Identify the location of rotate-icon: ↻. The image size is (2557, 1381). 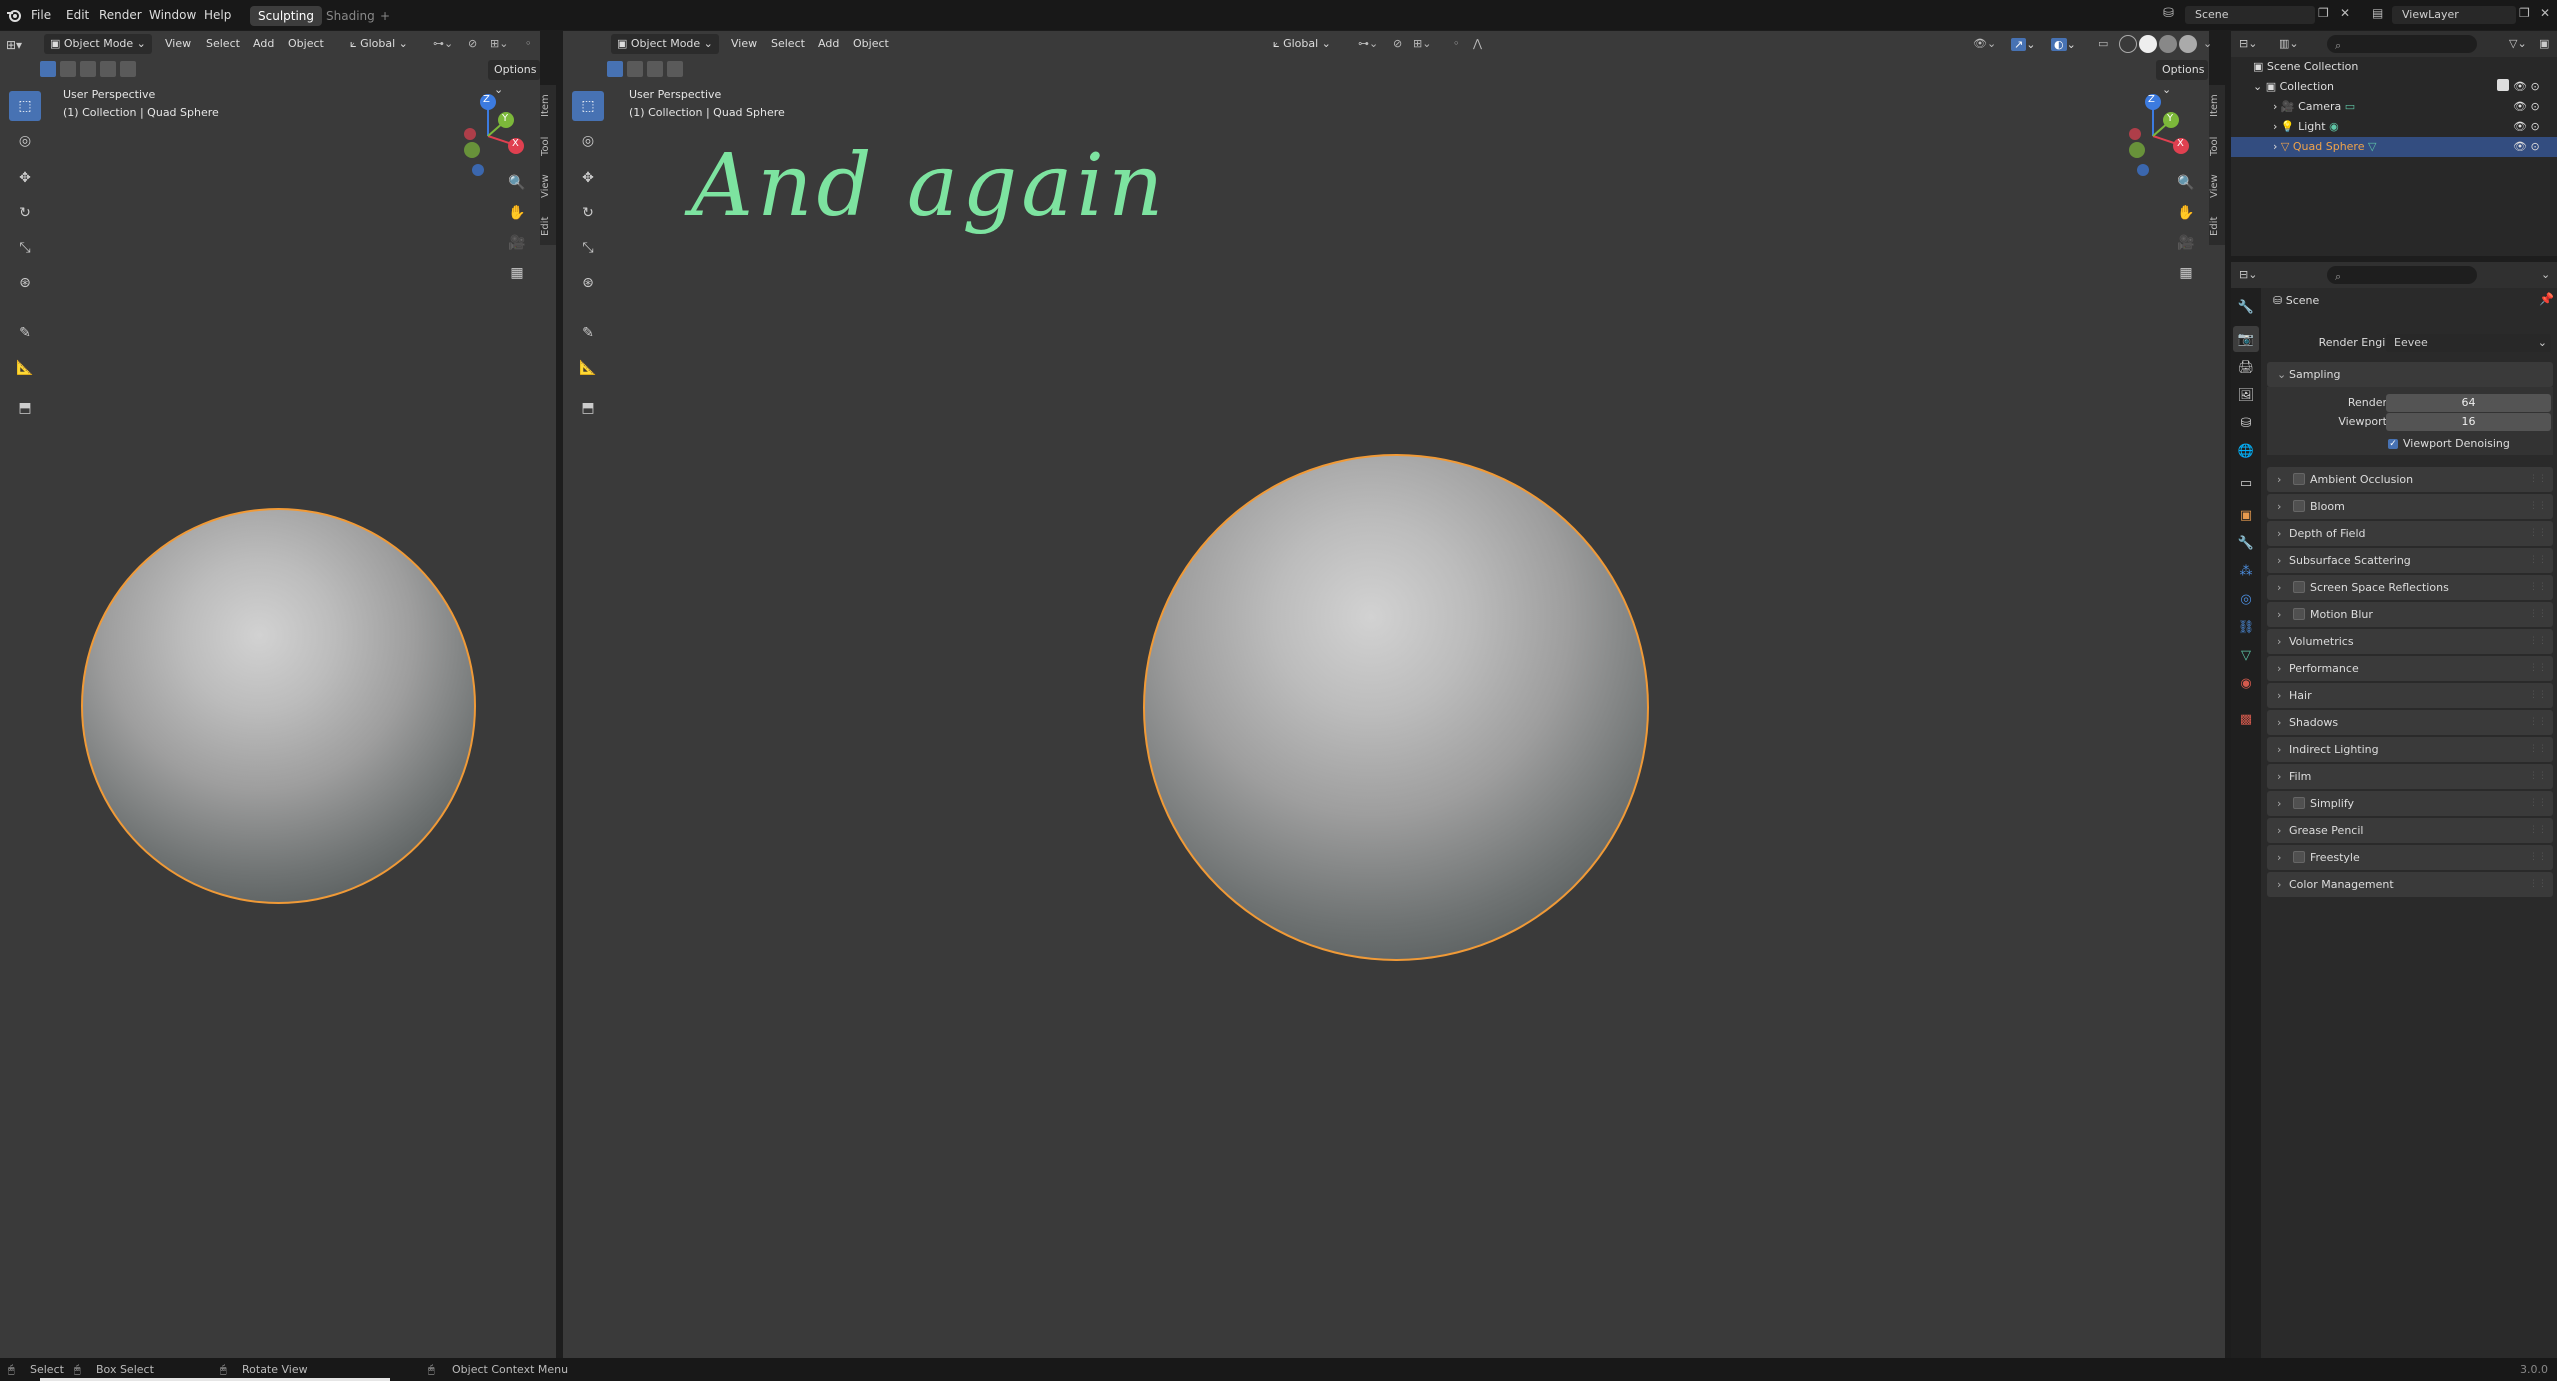
(588, 213).